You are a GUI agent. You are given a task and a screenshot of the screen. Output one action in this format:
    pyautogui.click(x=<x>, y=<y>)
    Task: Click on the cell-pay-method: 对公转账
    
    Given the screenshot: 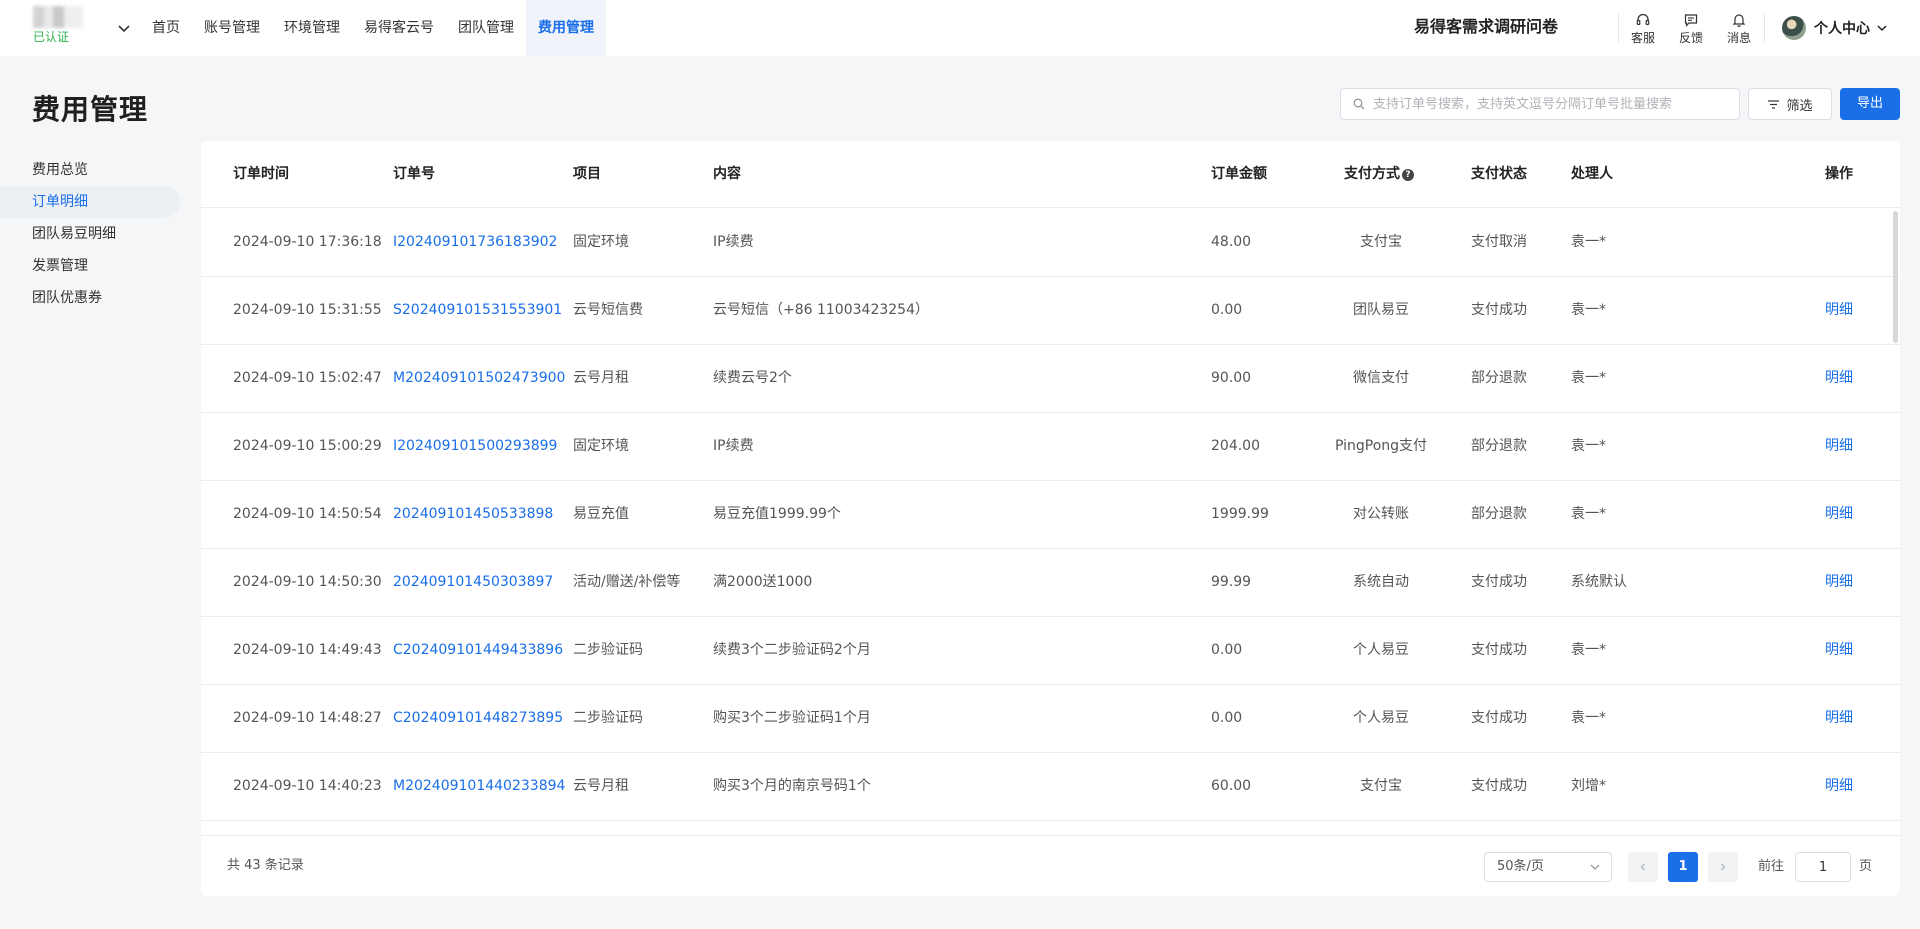 What is the action you would take?
    pyautogui.click(x=1381, y=514)
    